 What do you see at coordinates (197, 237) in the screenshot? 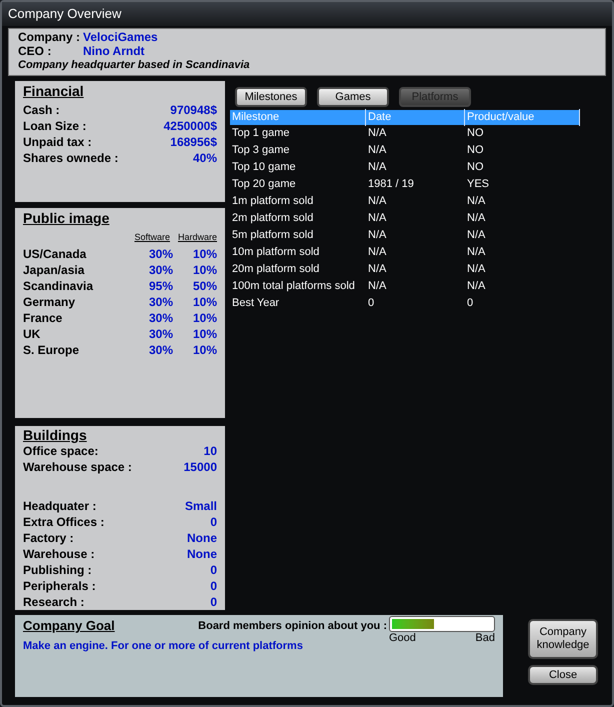
I see `column-header: Hardware` at bounding box center [197, 237].